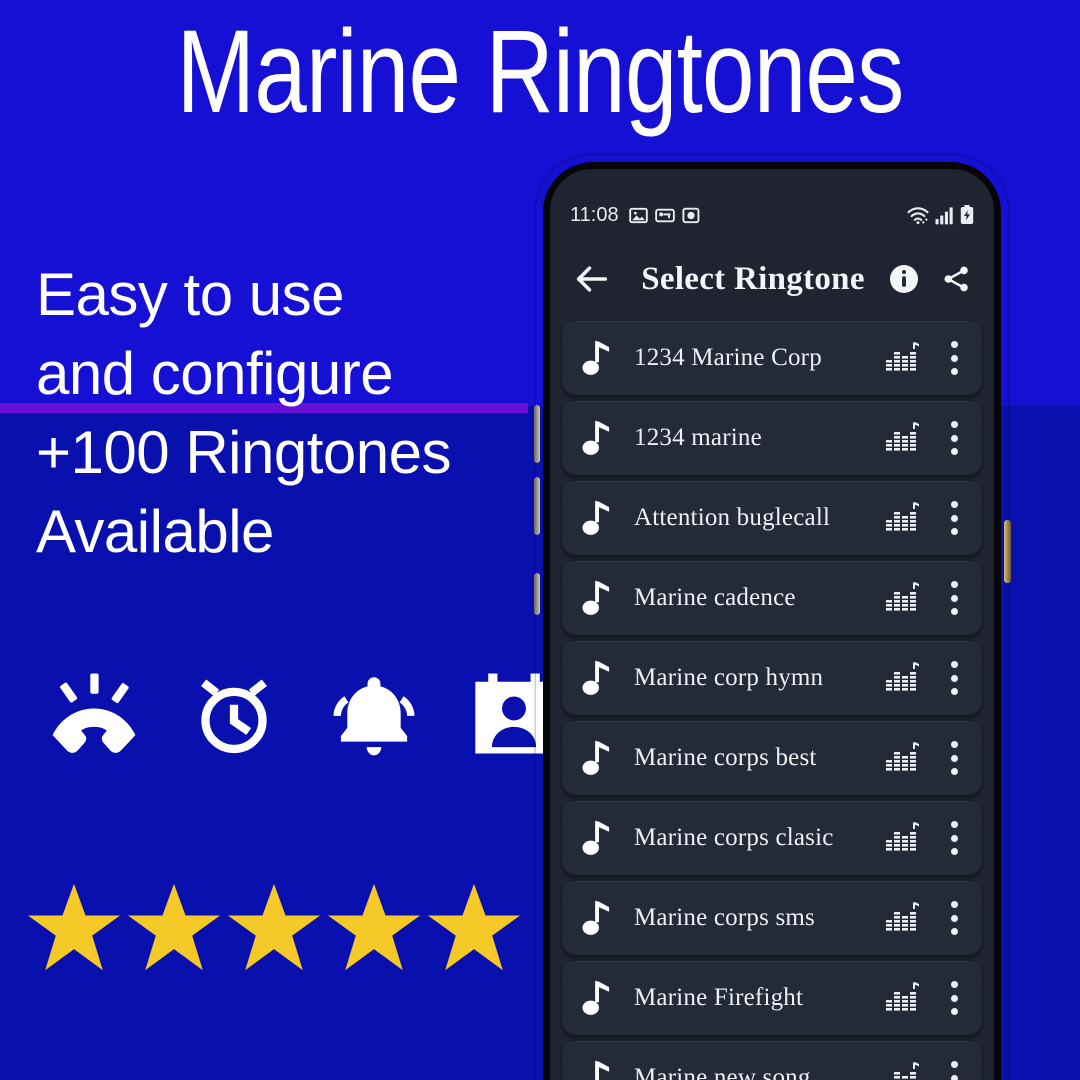 This screenshot has height=1080, width=1080. I want to click on image-icon, so click(638, 215).